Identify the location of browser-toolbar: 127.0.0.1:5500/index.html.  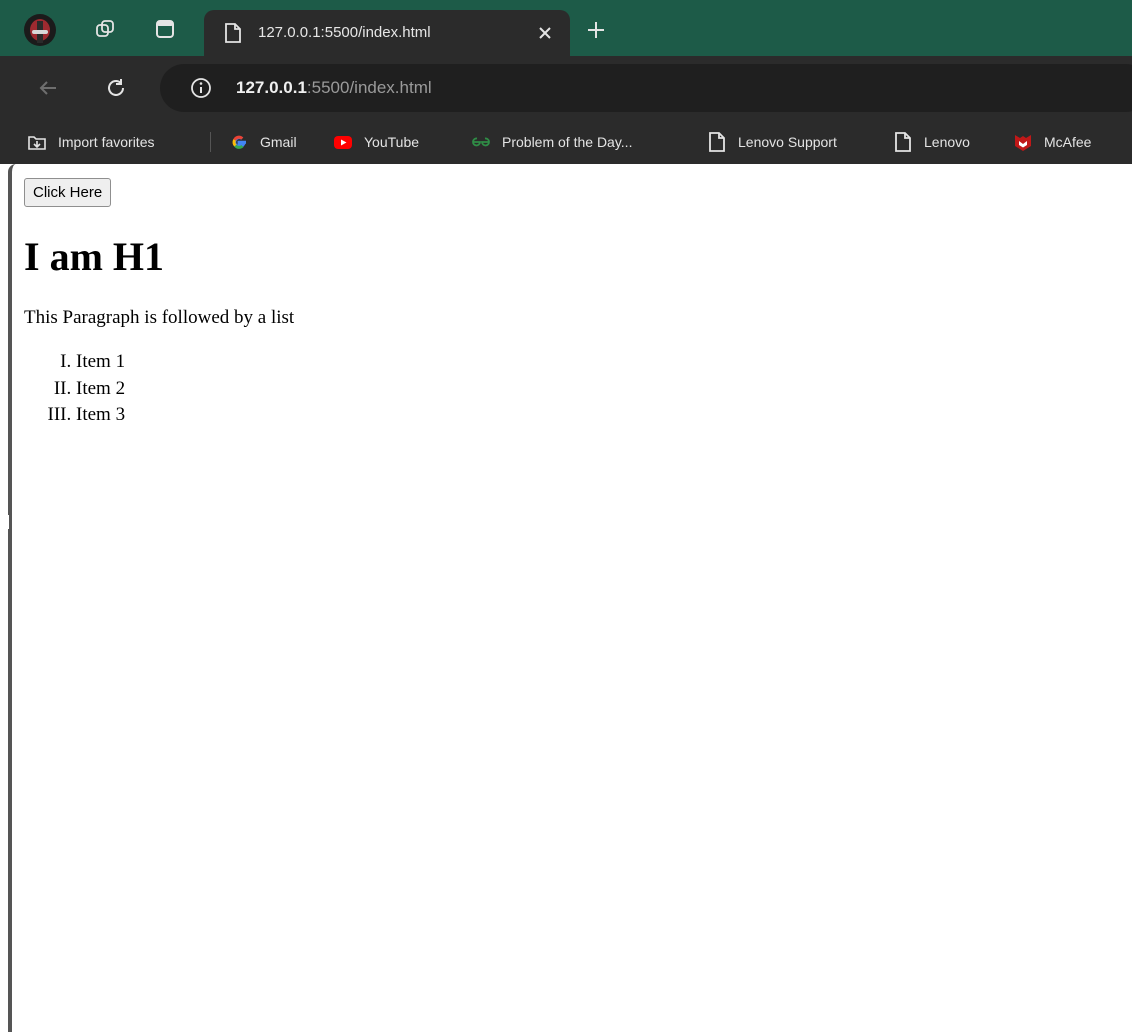
(566, 88).